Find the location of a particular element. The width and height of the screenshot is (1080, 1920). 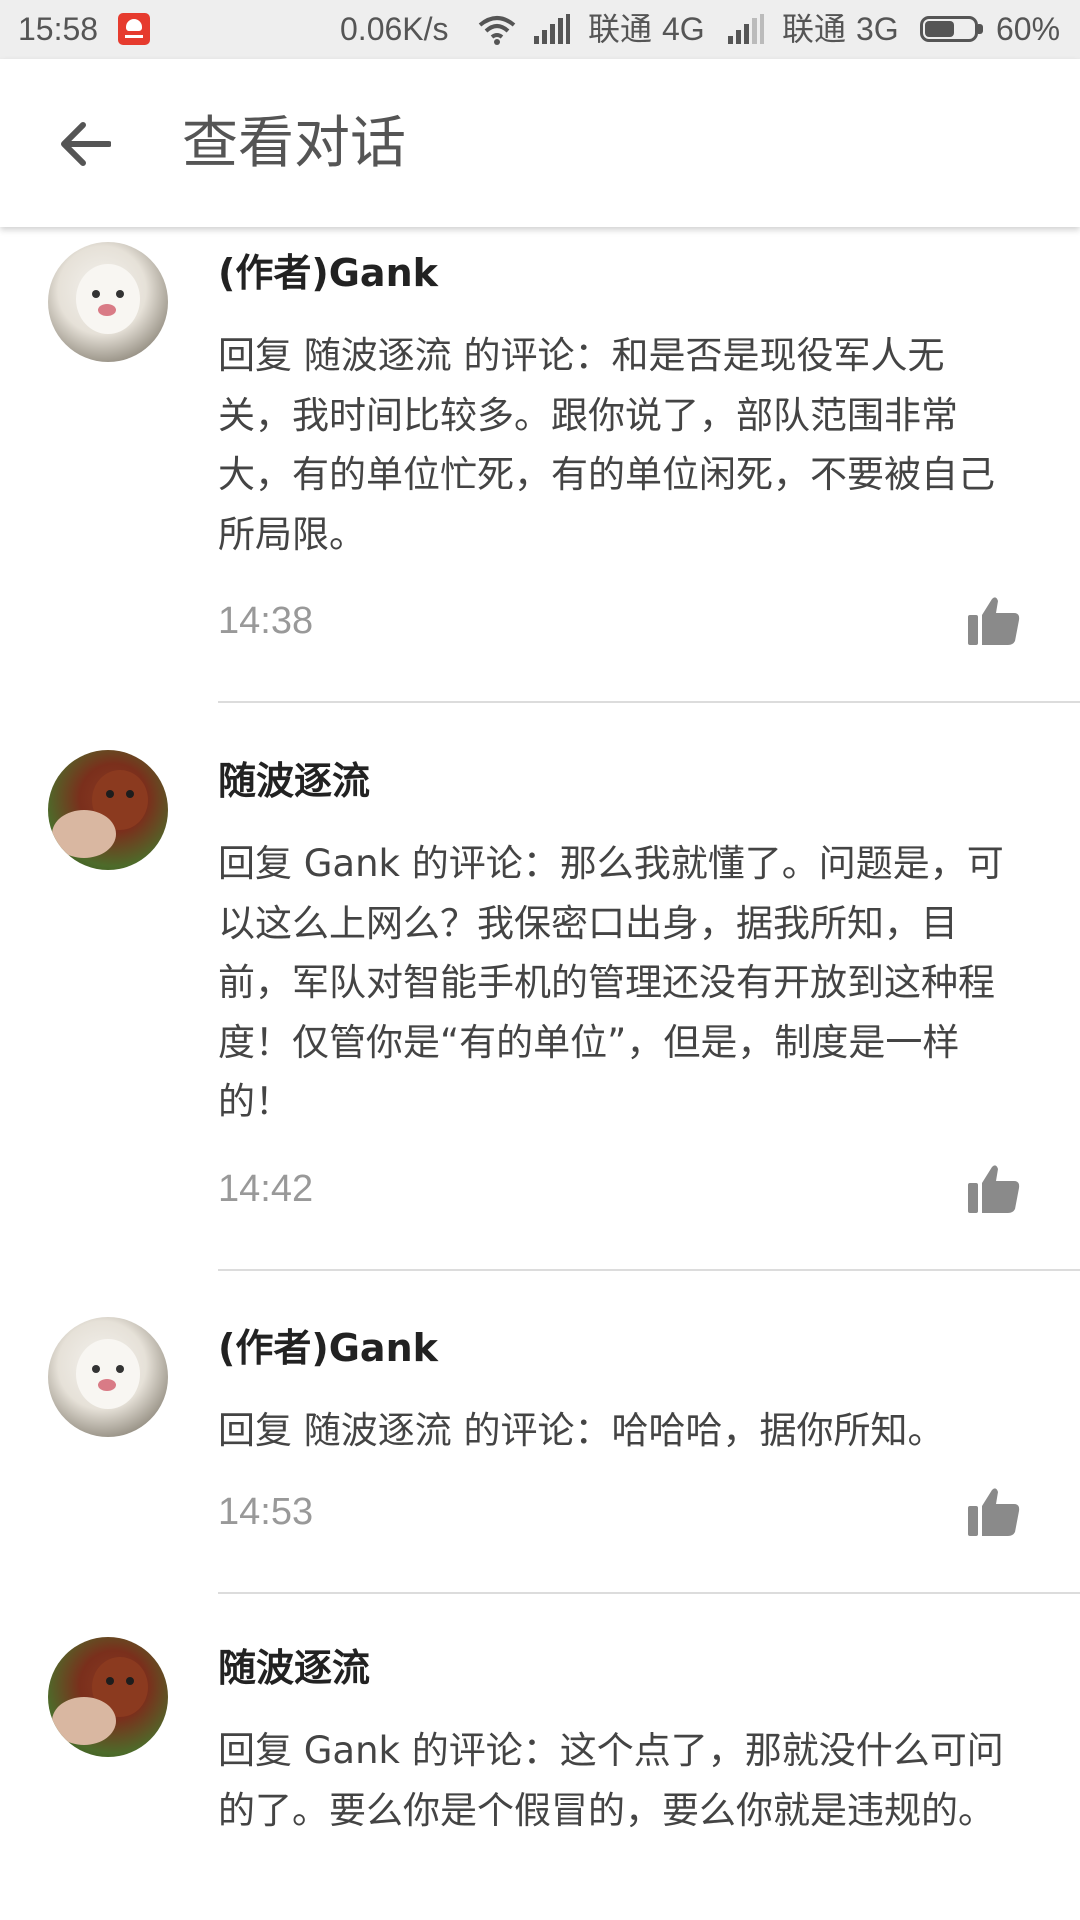

comment-time: 14:38 is located at coordinates (266, 621).